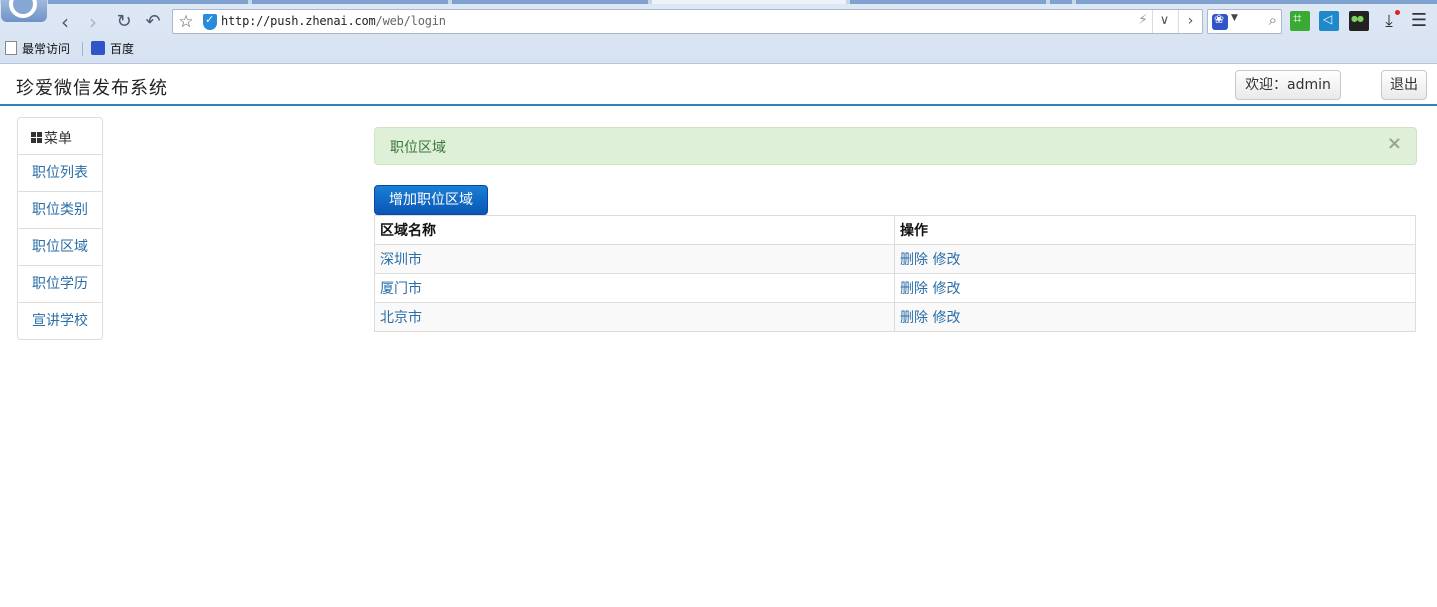 The height and width of the screenshot is (607, 1437). Describe the element at coordinates (1300, 20) in the screenshot. I see `screenshot-icon` at that location.